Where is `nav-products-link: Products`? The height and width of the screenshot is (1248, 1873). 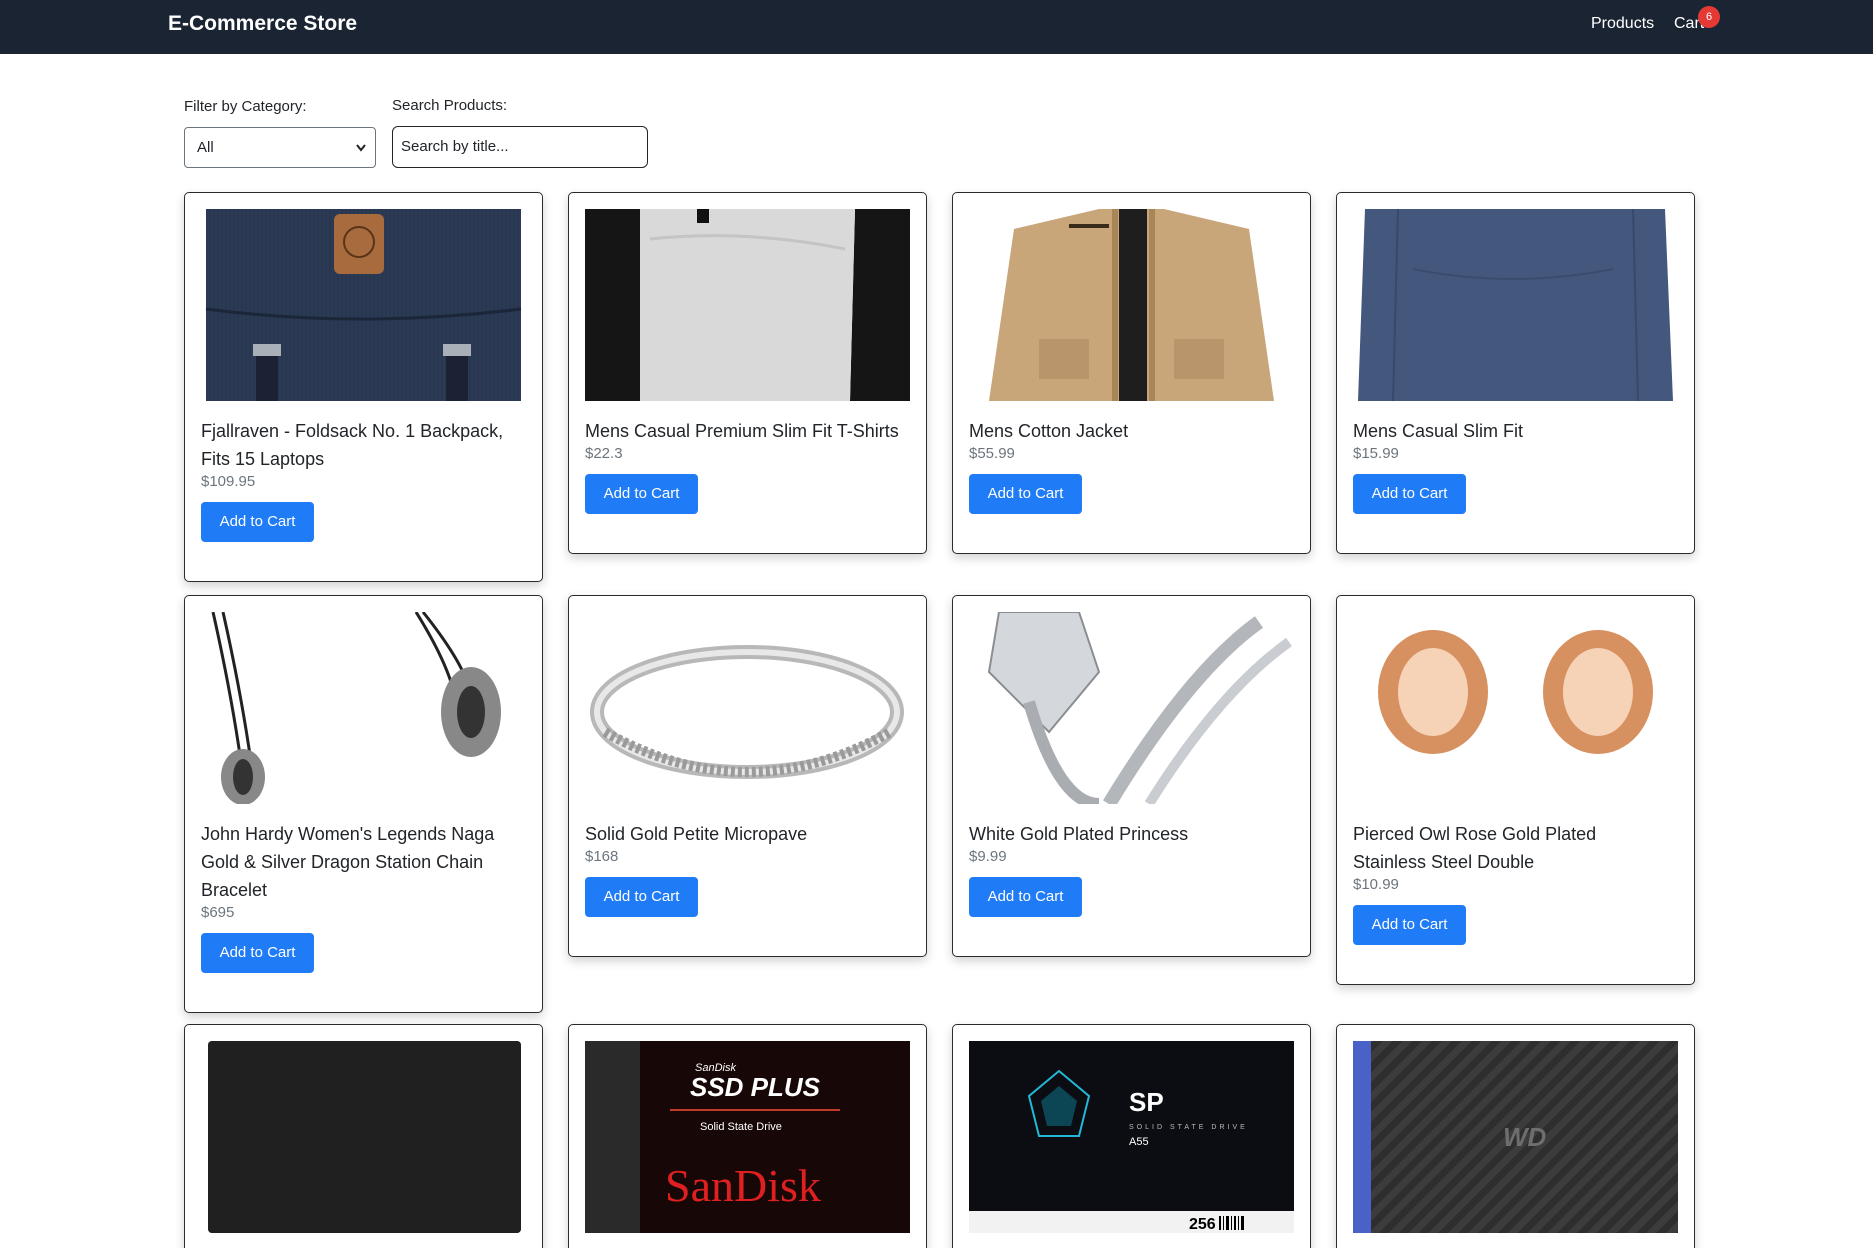
nav-products-link: Products is located at coordinates (1622, 24).